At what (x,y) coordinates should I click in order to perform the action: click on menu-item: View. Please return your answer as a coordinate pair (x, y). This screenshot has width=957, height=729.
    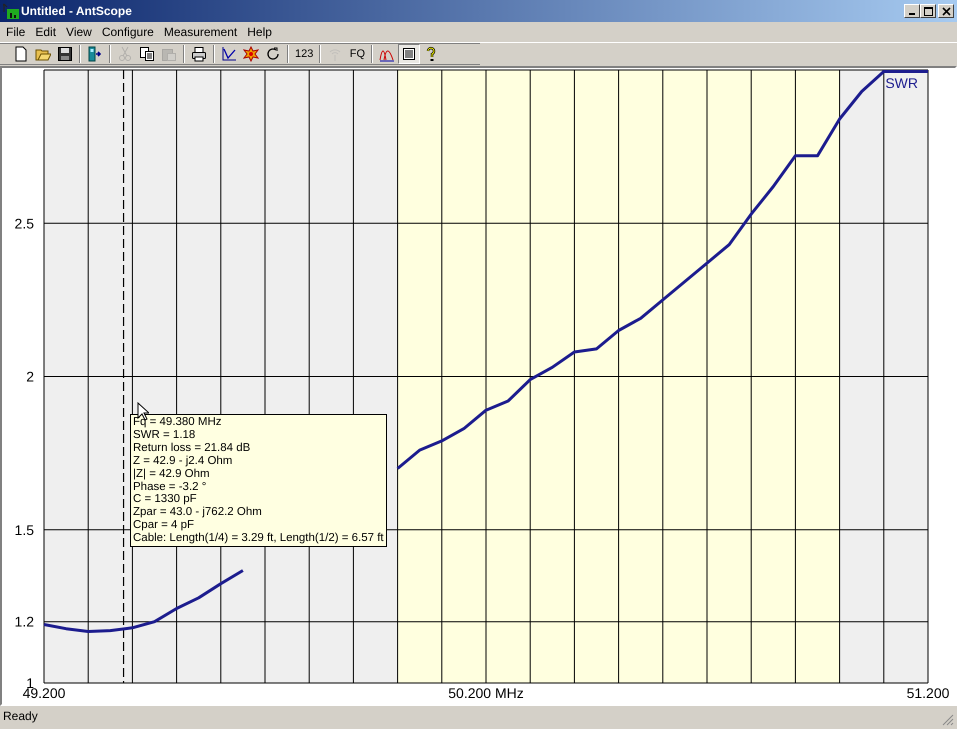
    Looking at the image, I should click on (79, 32).